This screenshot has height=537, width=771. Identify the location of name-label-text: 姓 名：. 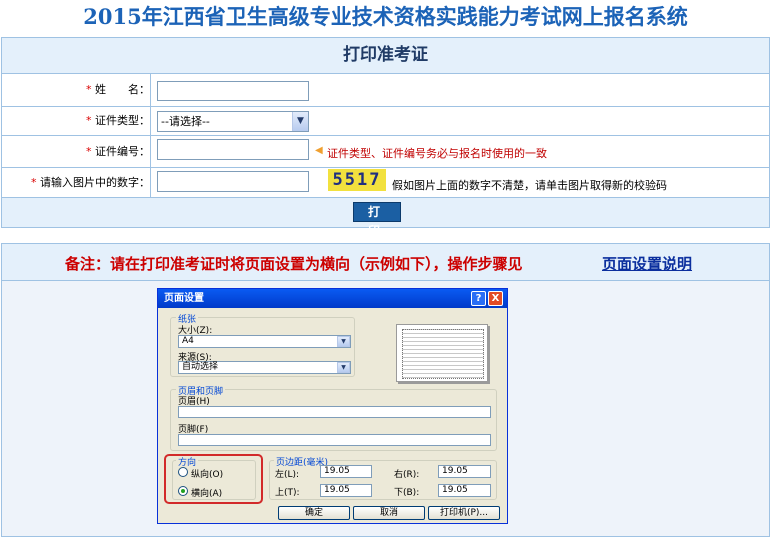
(122, 89).